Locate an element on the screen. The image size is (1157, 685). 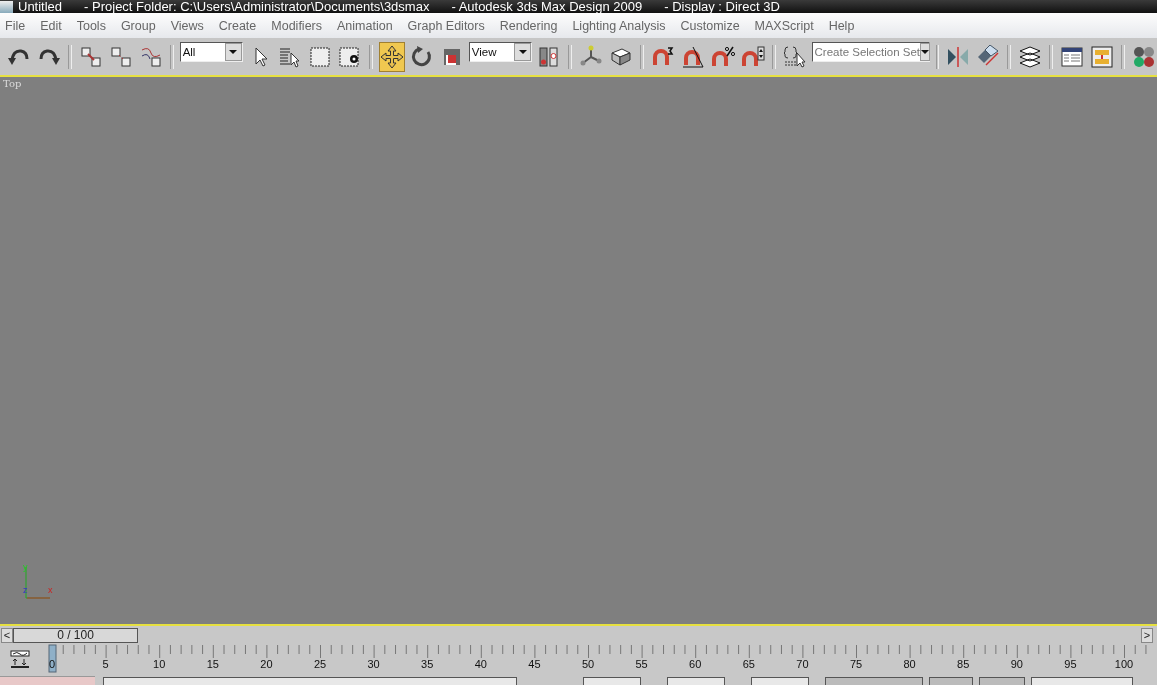
axis-tripod-drawing: y z x is located at coordinates (42, 582).